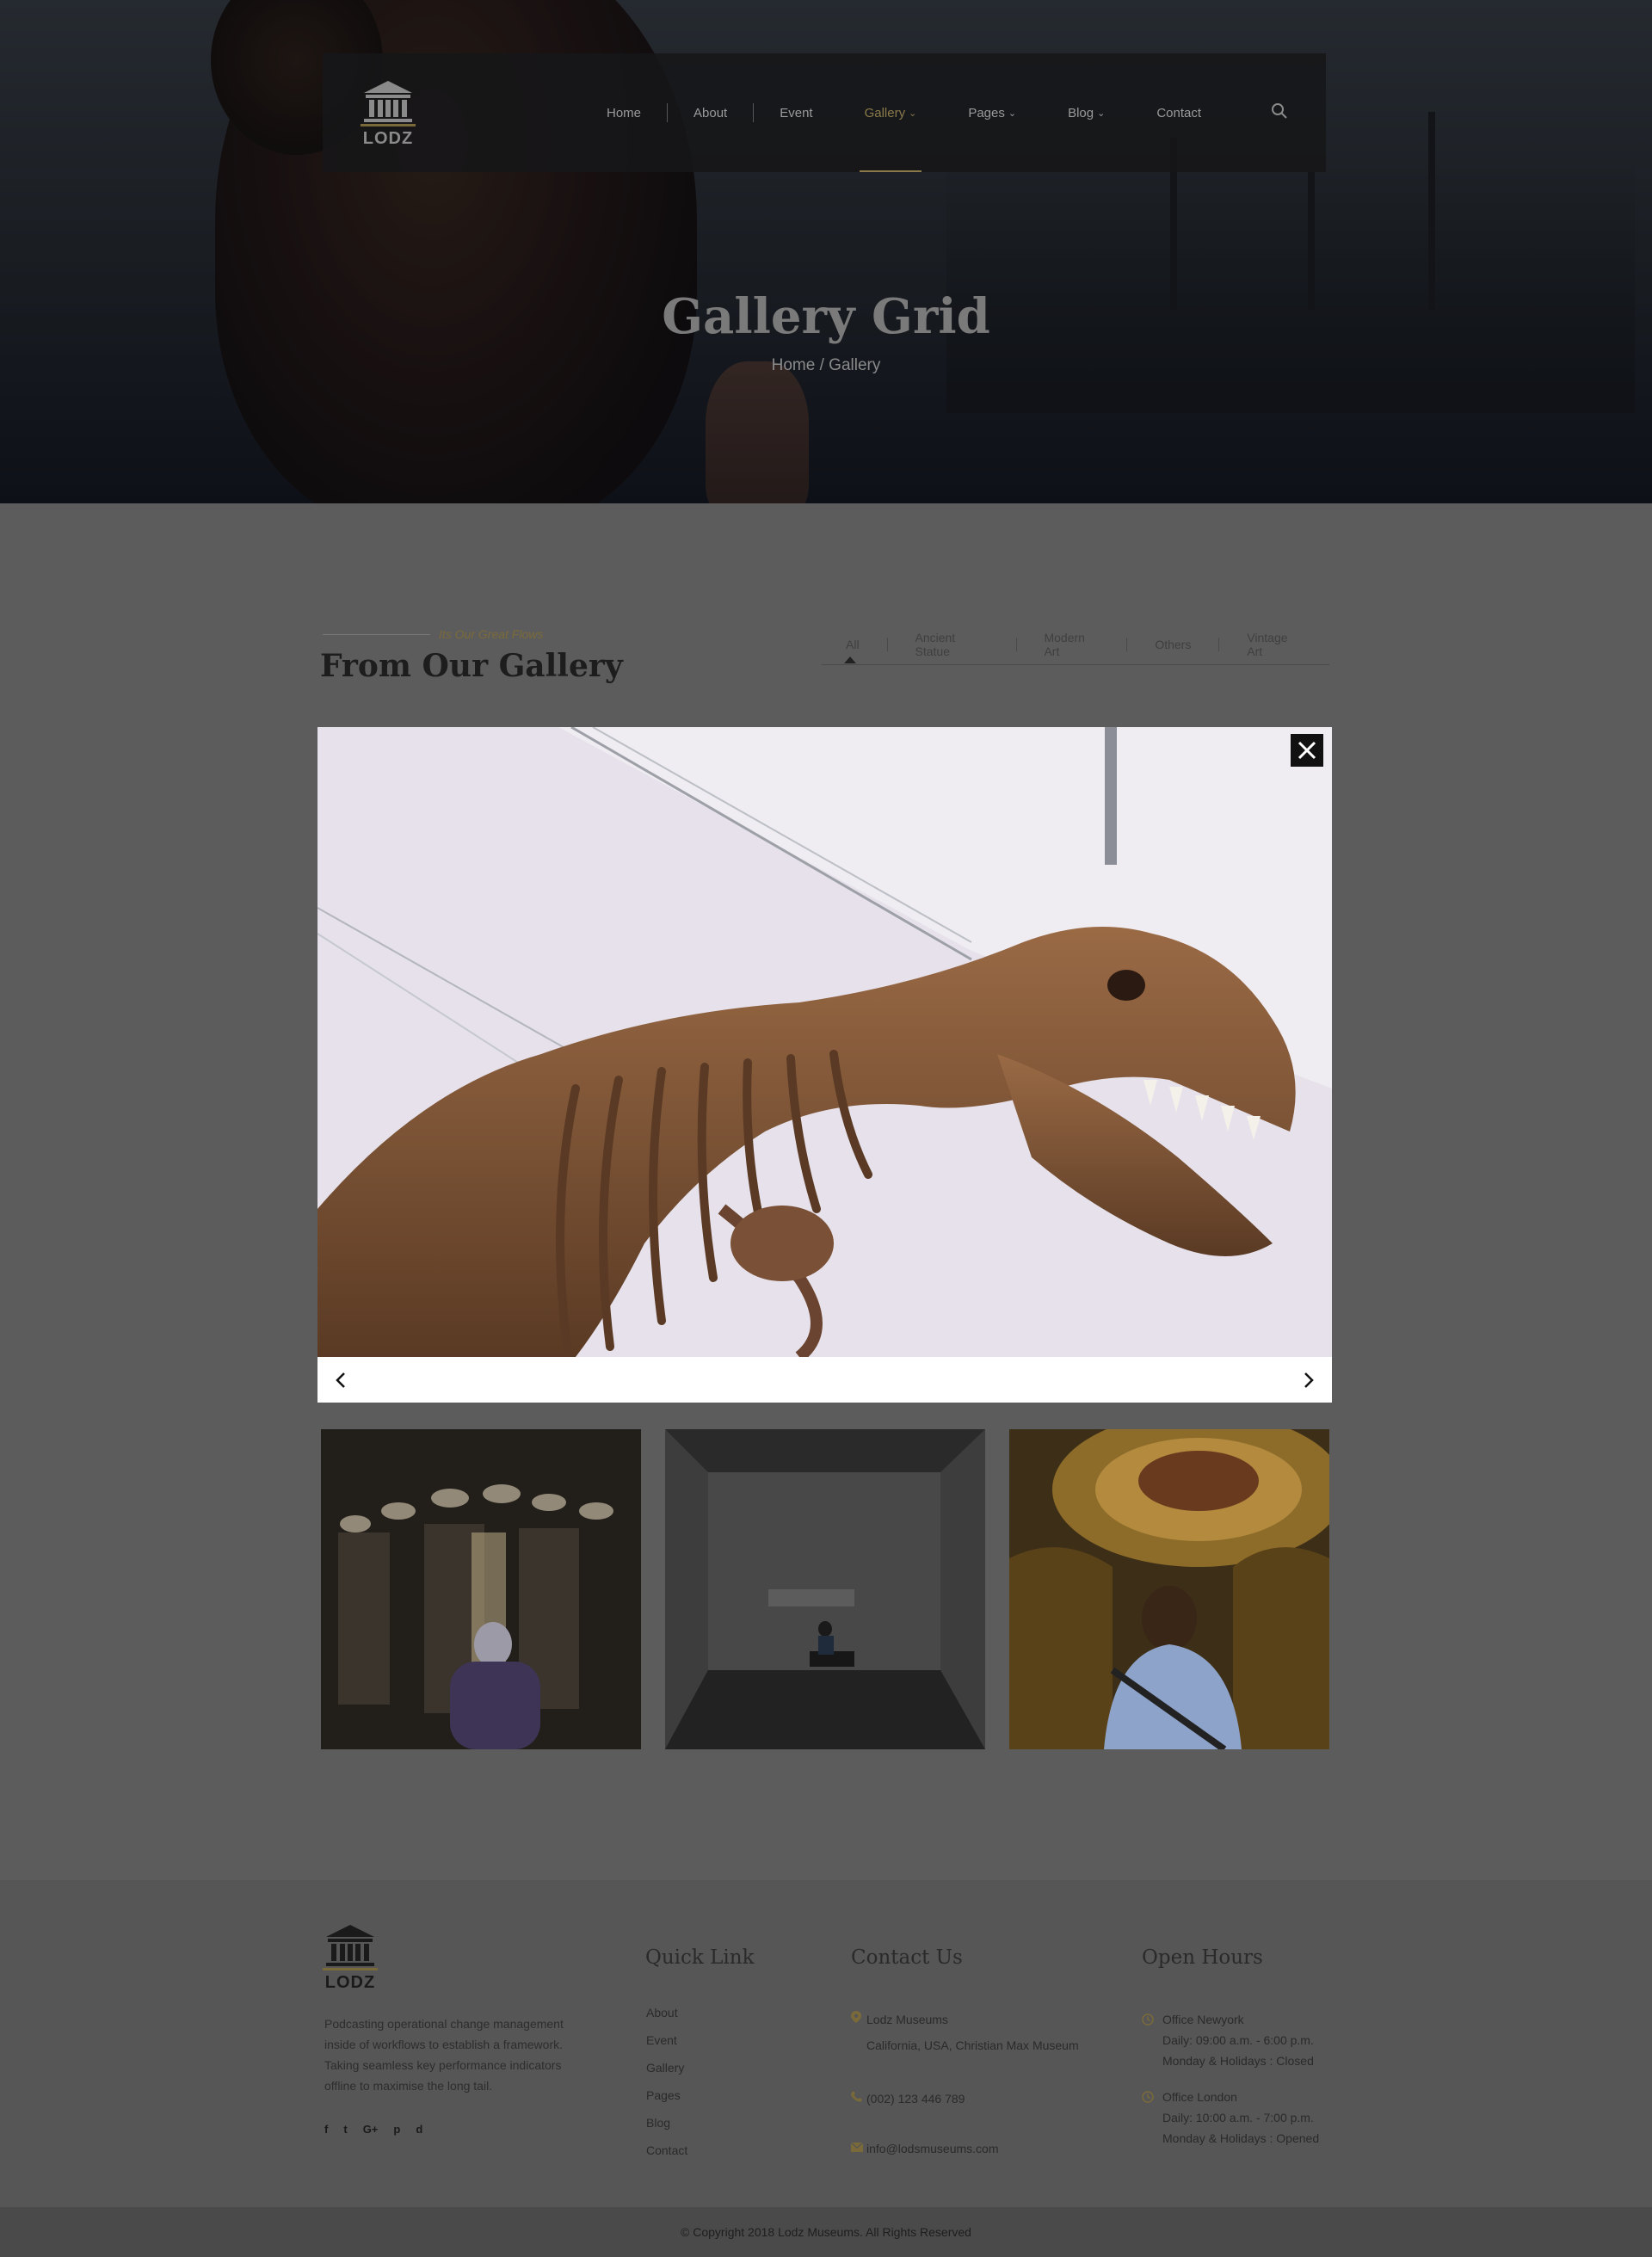 This screenshot has height=2257, width=1652. I want to click on contact-phone-number: (002) 123 446 789, so click(915, 2098).